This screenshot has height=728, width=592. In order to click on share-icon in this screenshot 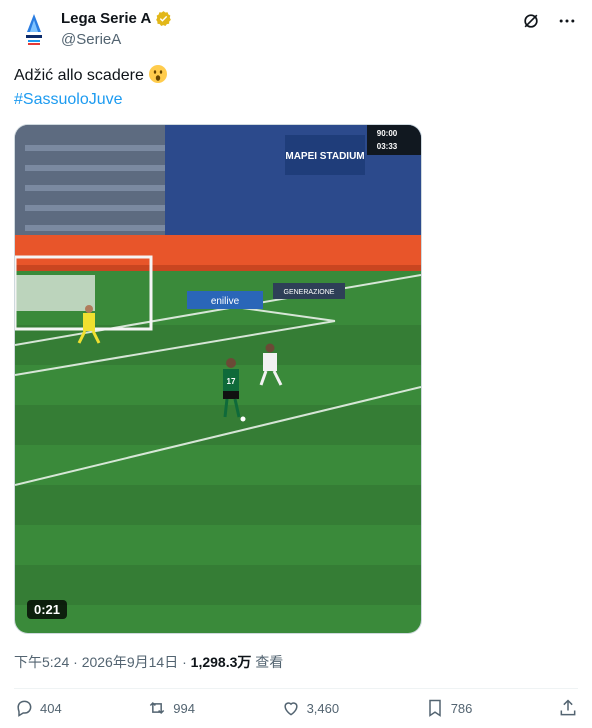, I will do `click(568, 707)`.